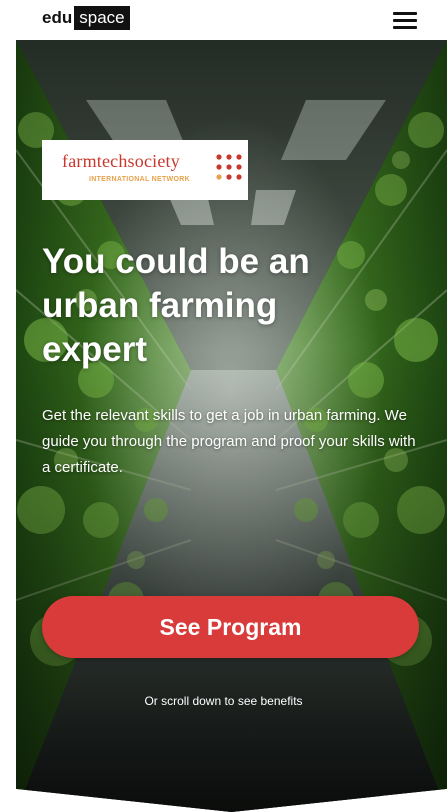 The height and width of the screenshot is (812, 447). Describe the element at coordinates (95, 349) in the screenshot. I see `headline-line-3: expert` at that location.